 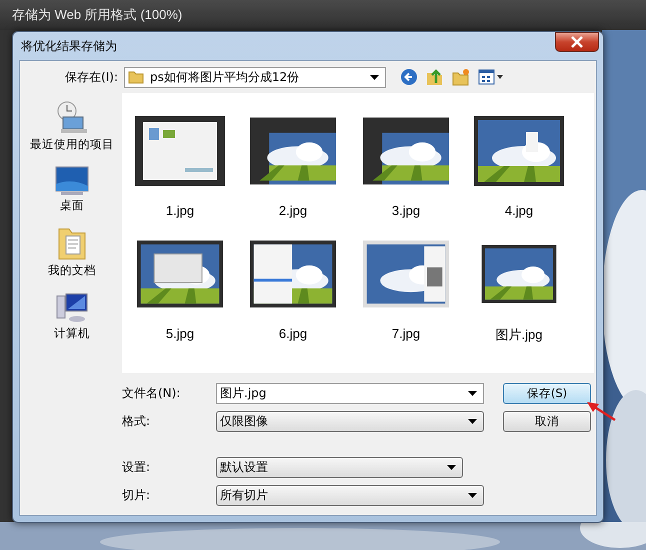 What do you see at coordinates (180, 160) in the screenshot?
I see `file-item: 1.jpg` at bounding box center [180, 160].